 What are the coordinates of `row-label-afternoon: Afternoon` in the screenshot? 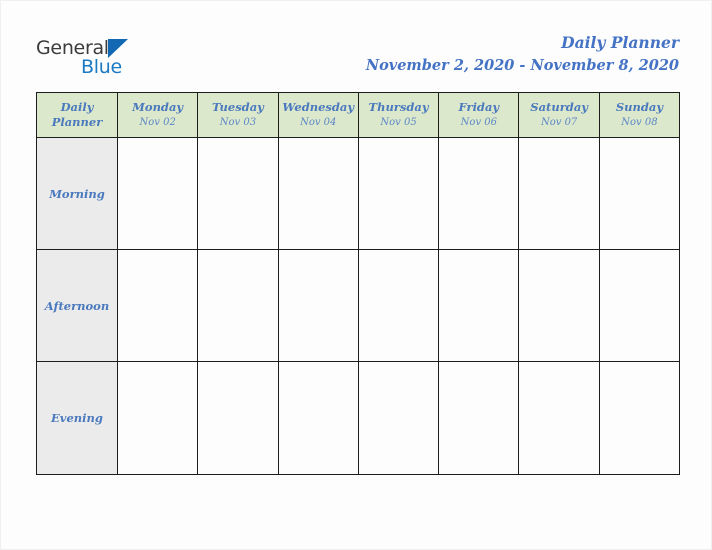 It's located at (77, 305).